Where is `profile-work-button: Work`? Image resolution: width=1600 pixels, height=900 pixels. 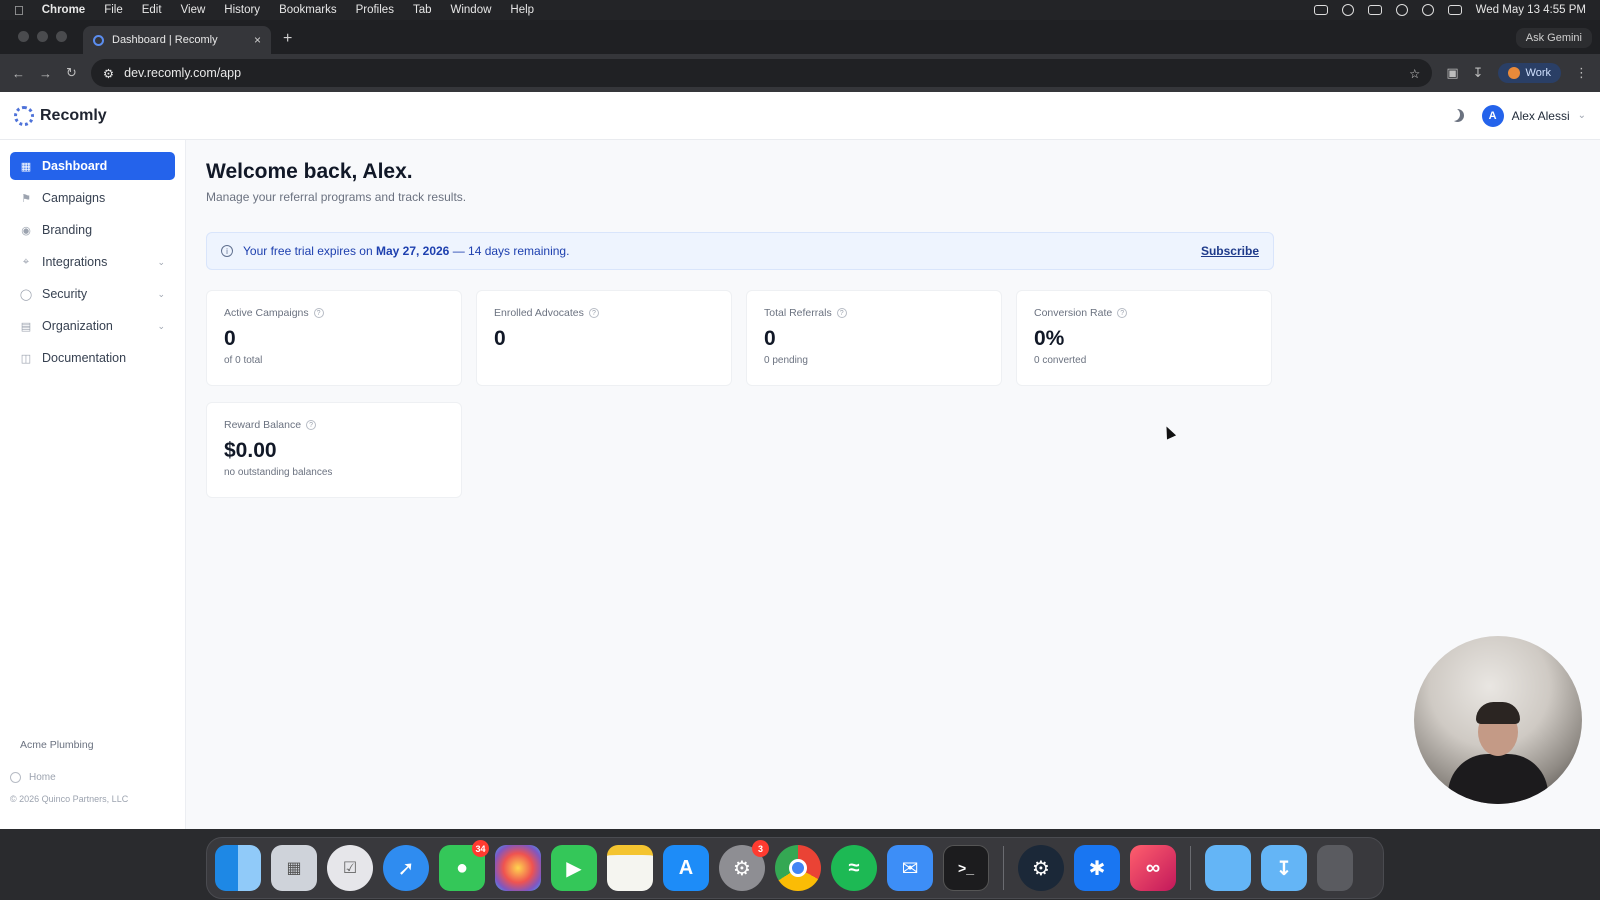
profile-work-button: Work is located at coordinates (1529, 73).